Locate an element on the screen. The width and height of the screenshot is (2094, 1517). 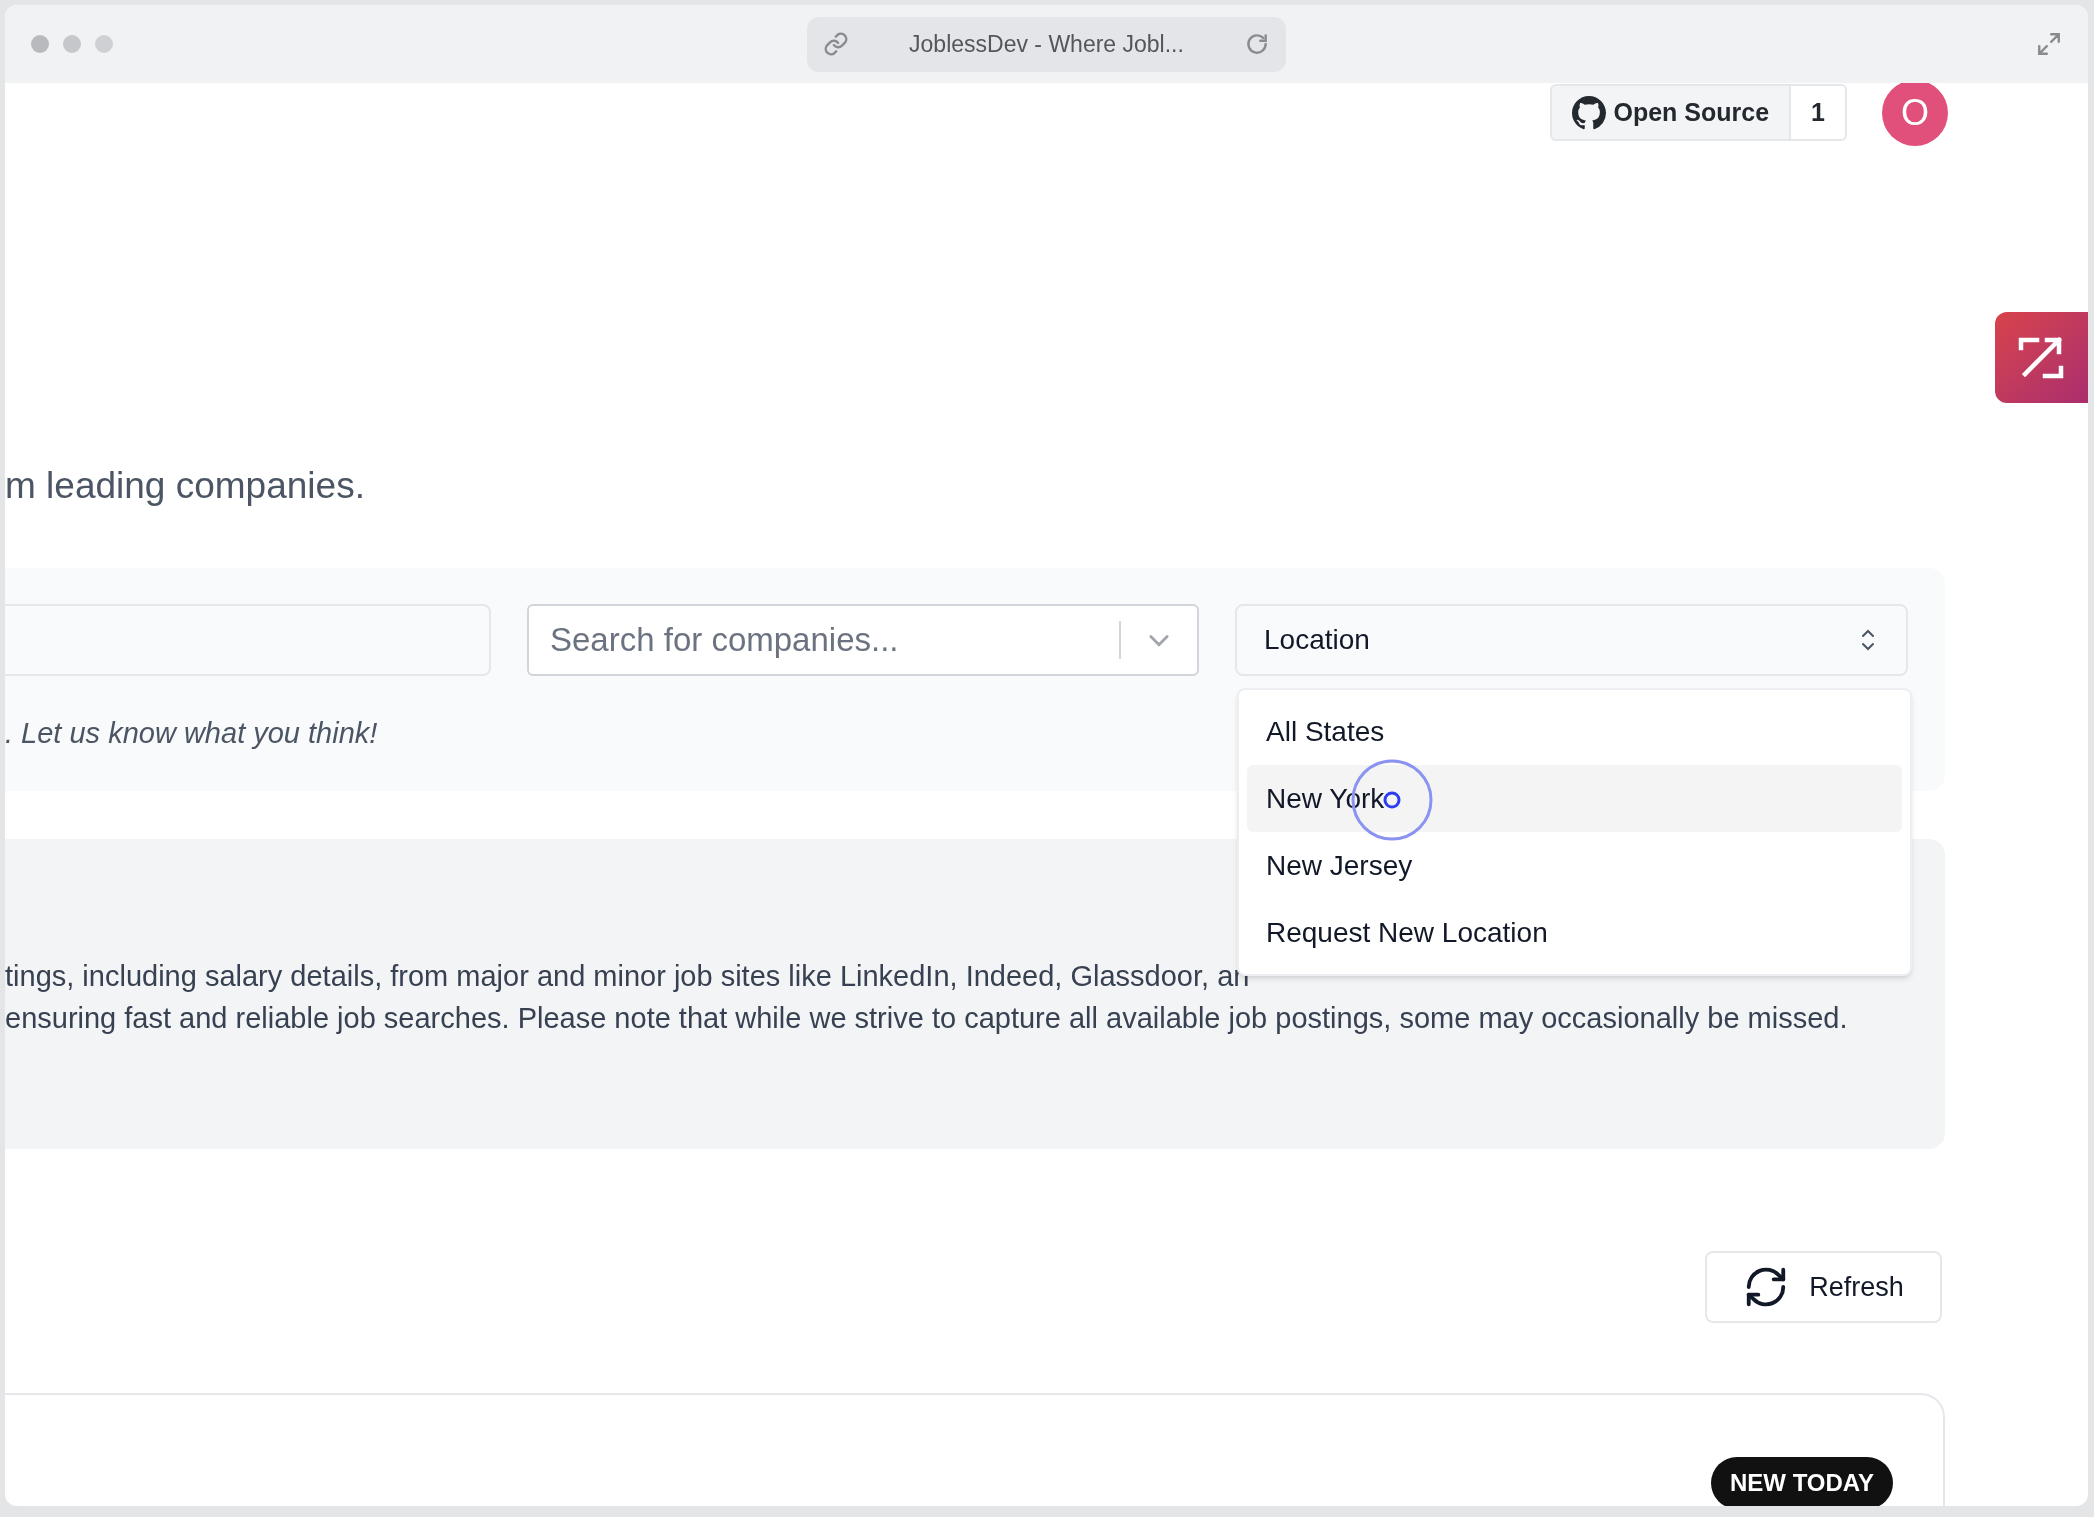
user-avatar: O is located at coordinates (1915, 114).